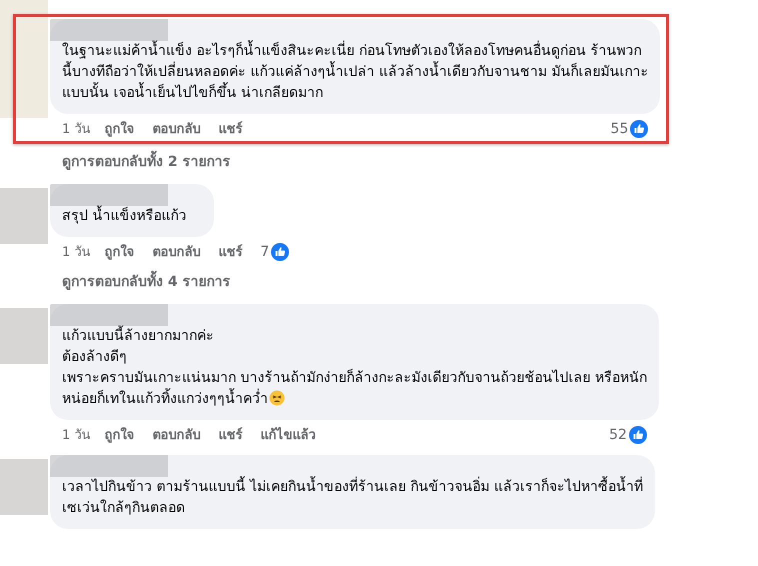  Describe the element at coordinates (618, 434) in the screenshot. I see `like-count: 52` at that location.